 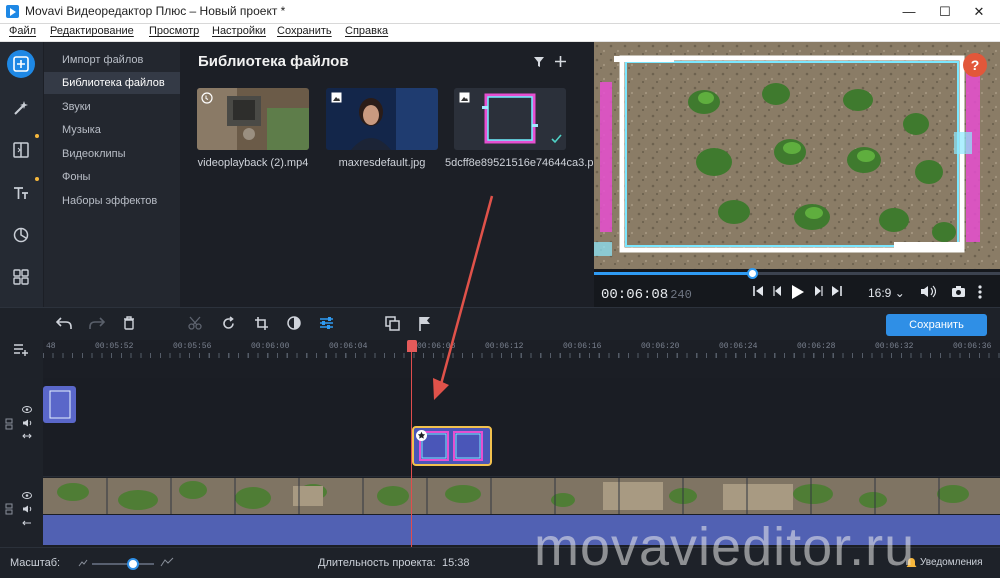 I want to click on zoom-out-icon, so click(x=83, y=563).